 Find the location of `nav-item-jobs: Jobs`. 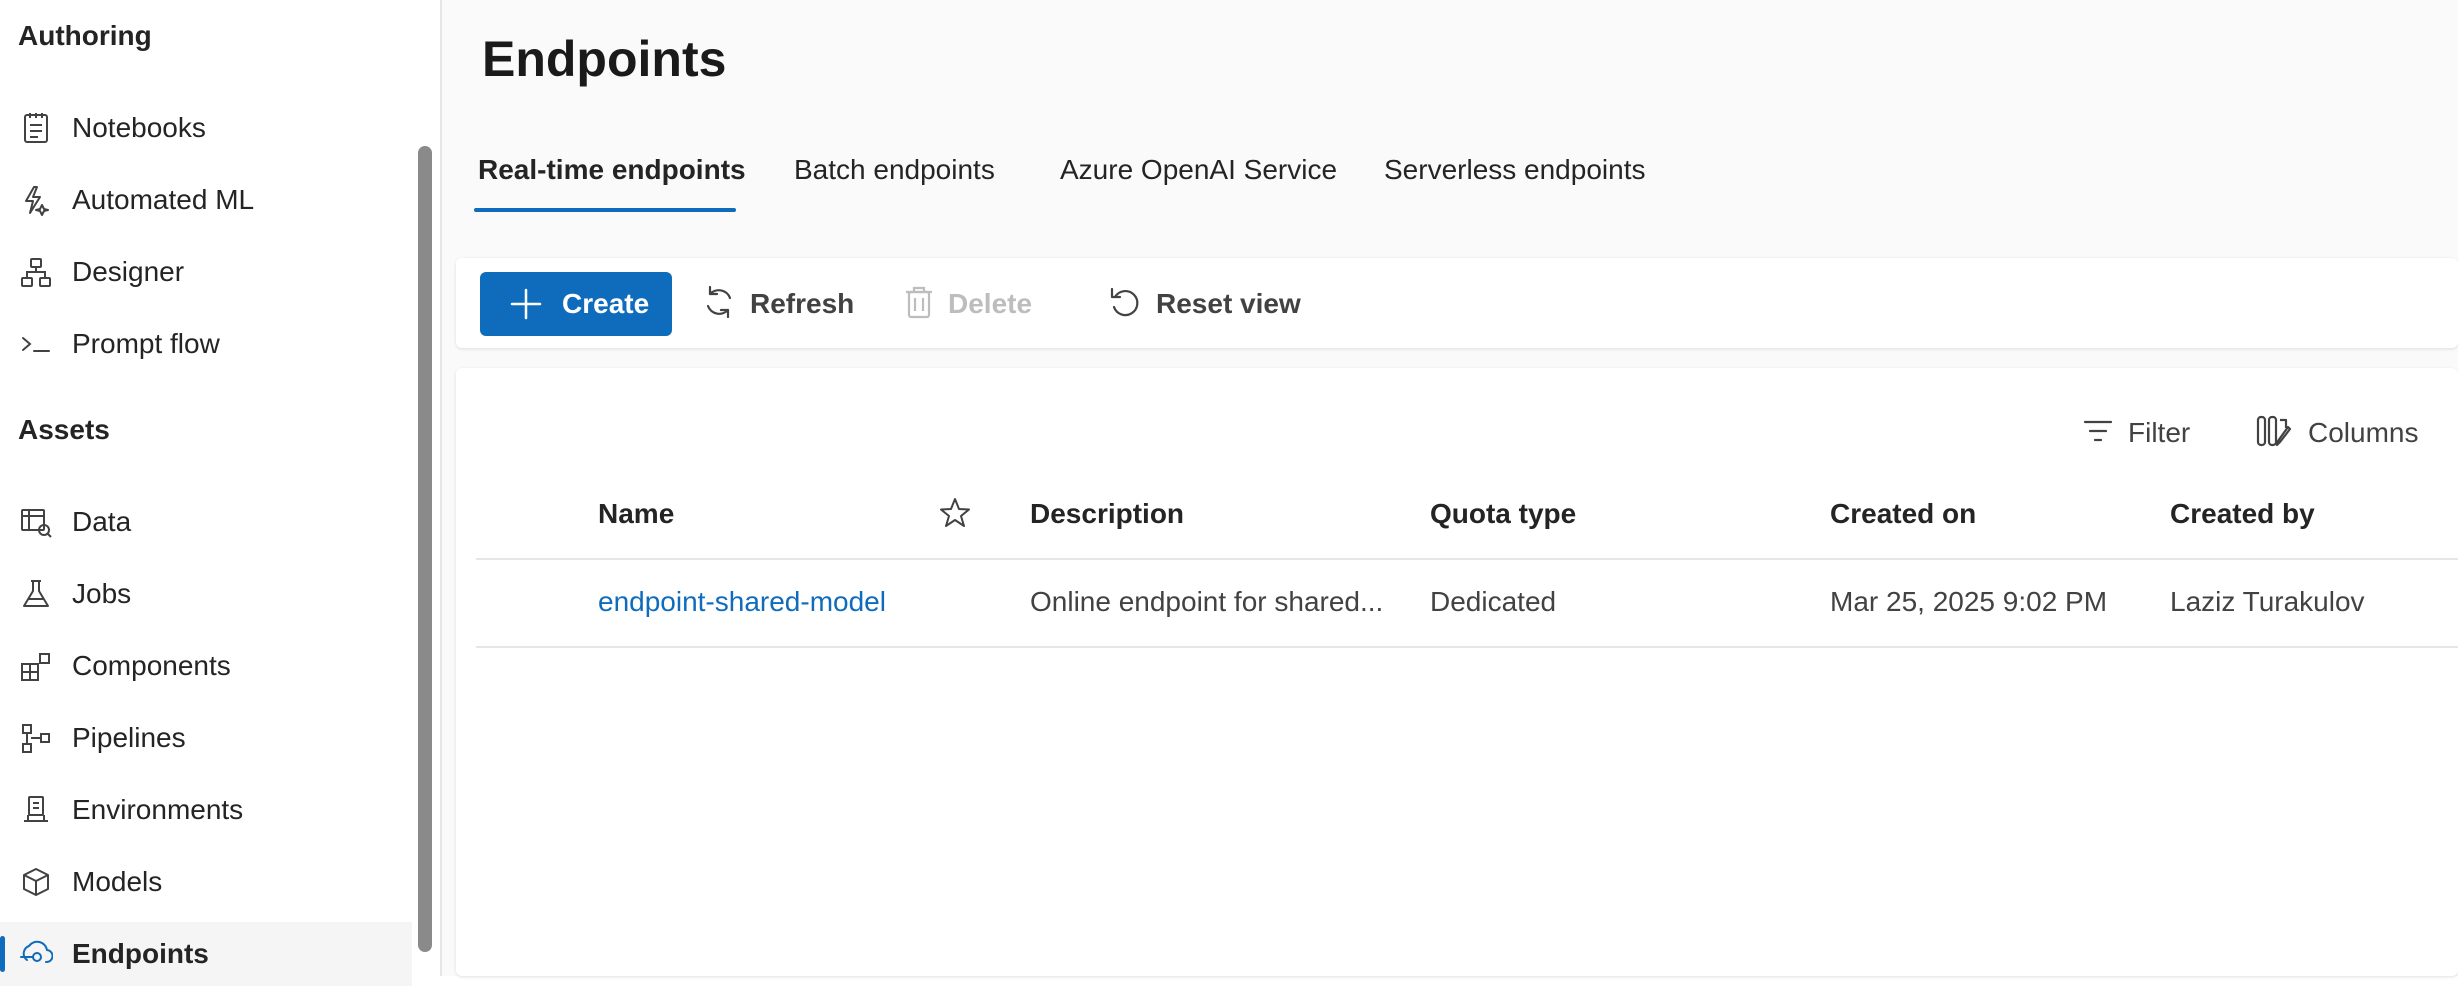

nav-item-jobs: Jobs is located at coordinates (206, 594).